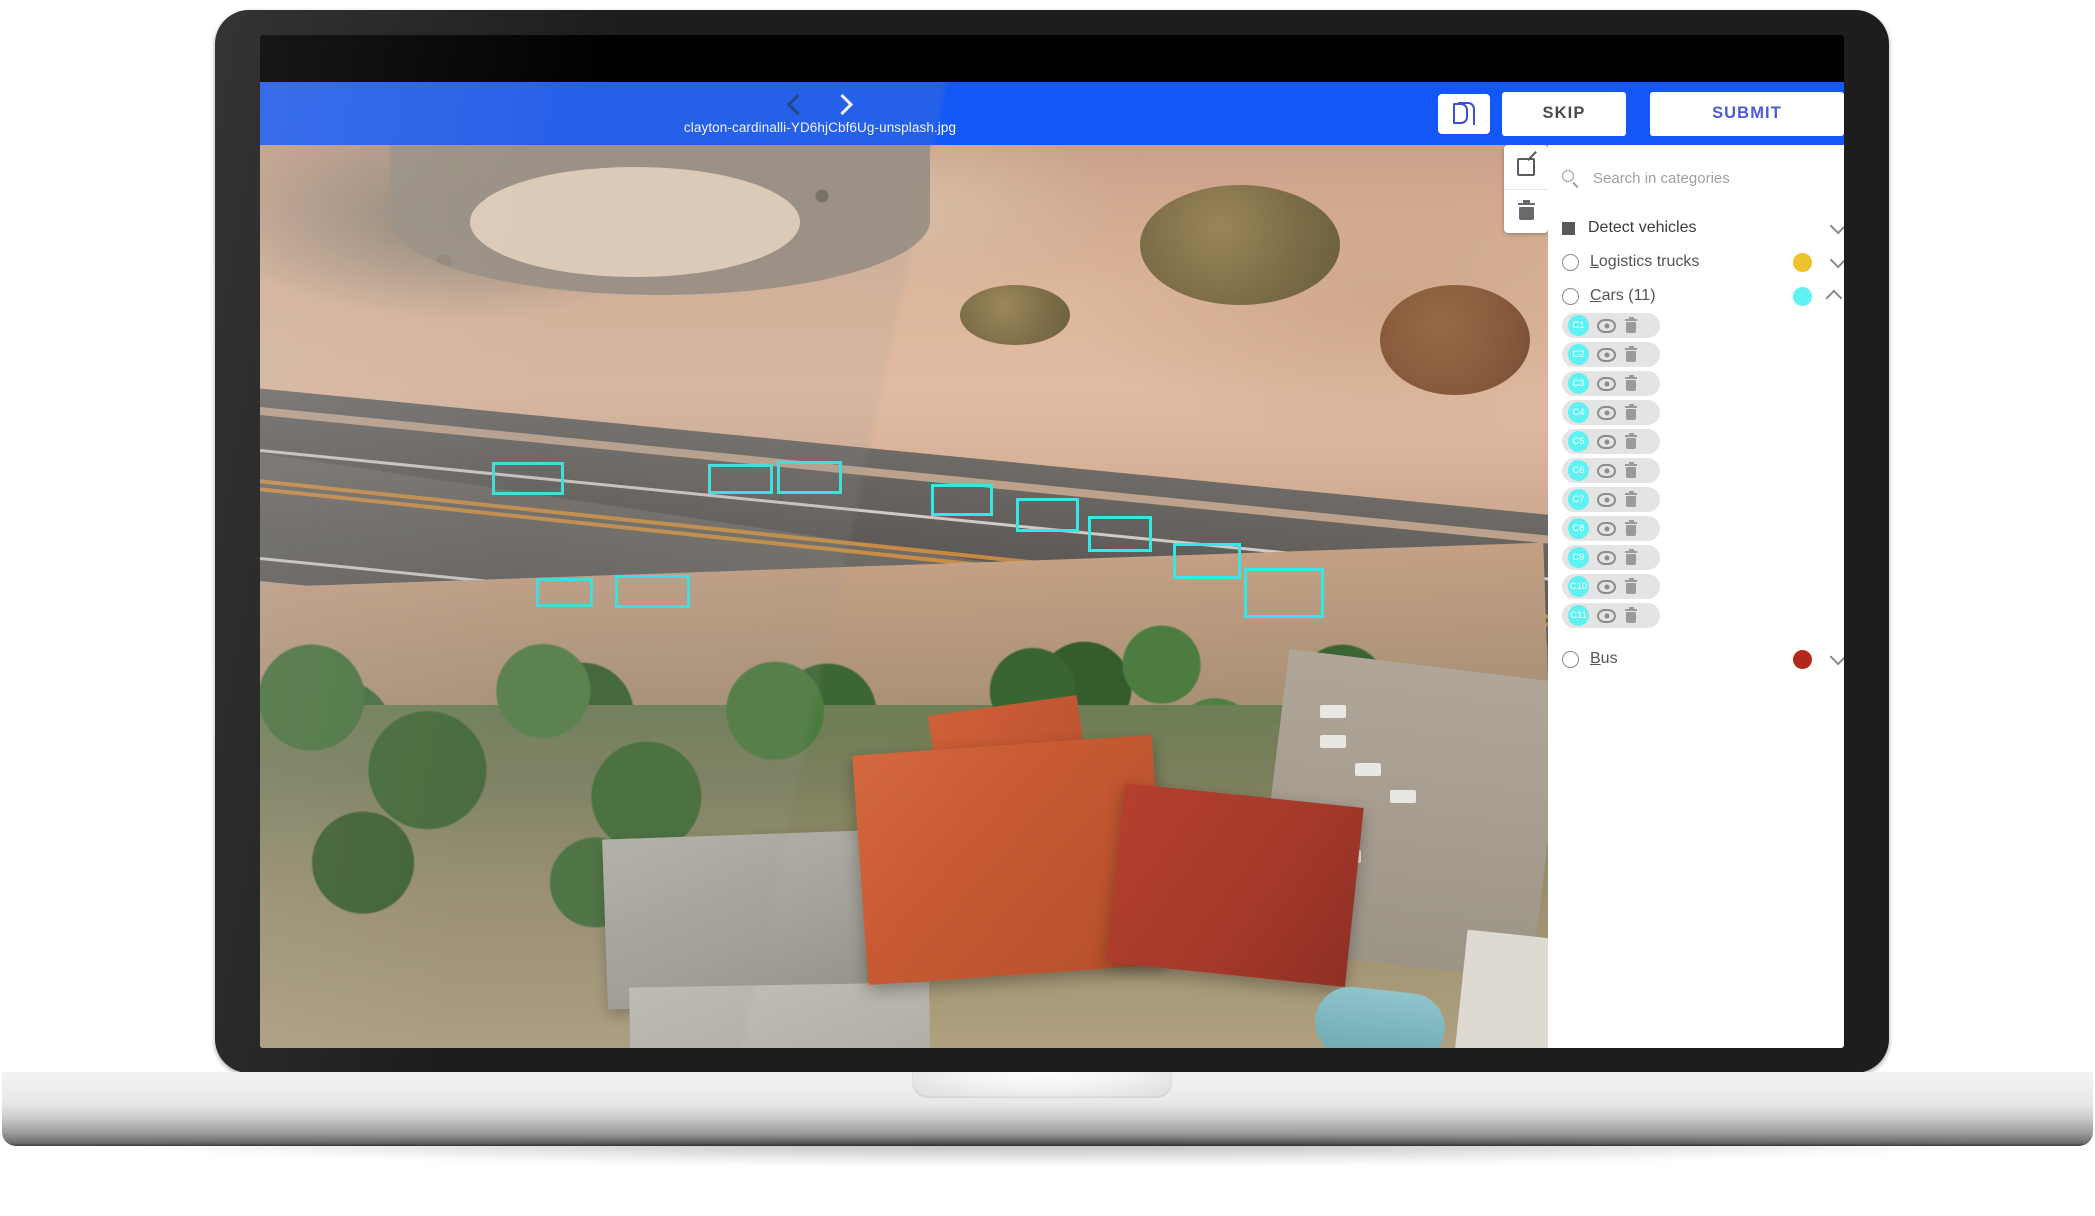 The image size is (2095, 1216). What do you see at coordinates (1042, 1085) in the screenshot?
I see `laptop-base-notch` at bounding box center [1042, 1085].